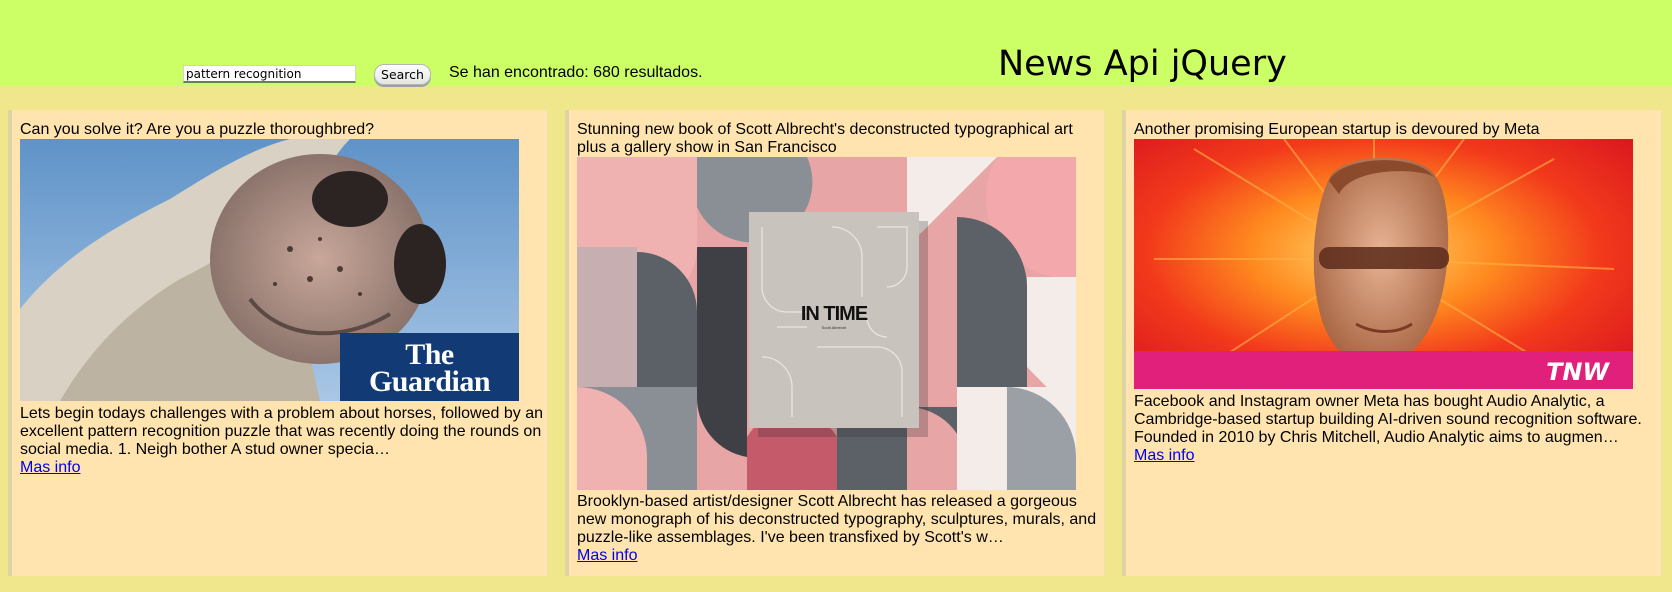 This screenshot has height=592, width=1672. What do you see at coordinates (402, 74) in the screenshot?
I see `search-button: Search` at bounding box center [402, 74].